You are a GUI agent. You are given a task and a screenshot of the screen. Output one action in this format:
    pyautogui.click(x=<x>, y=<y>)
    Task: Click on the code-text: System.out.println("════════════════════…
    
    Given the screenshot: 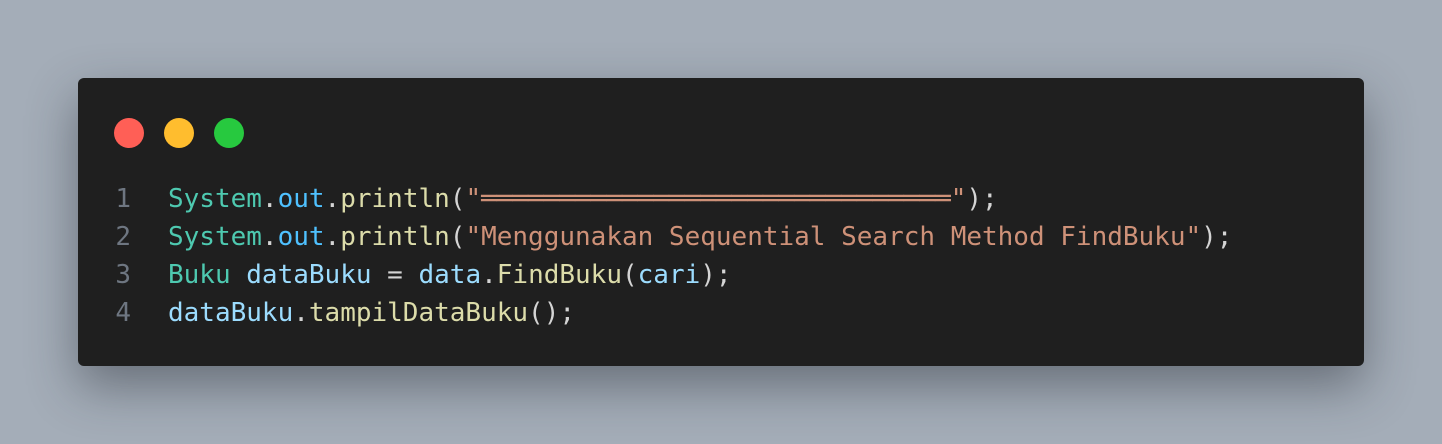 What is the action you would take?
    pyautogui.click(x=583, y=199)
    